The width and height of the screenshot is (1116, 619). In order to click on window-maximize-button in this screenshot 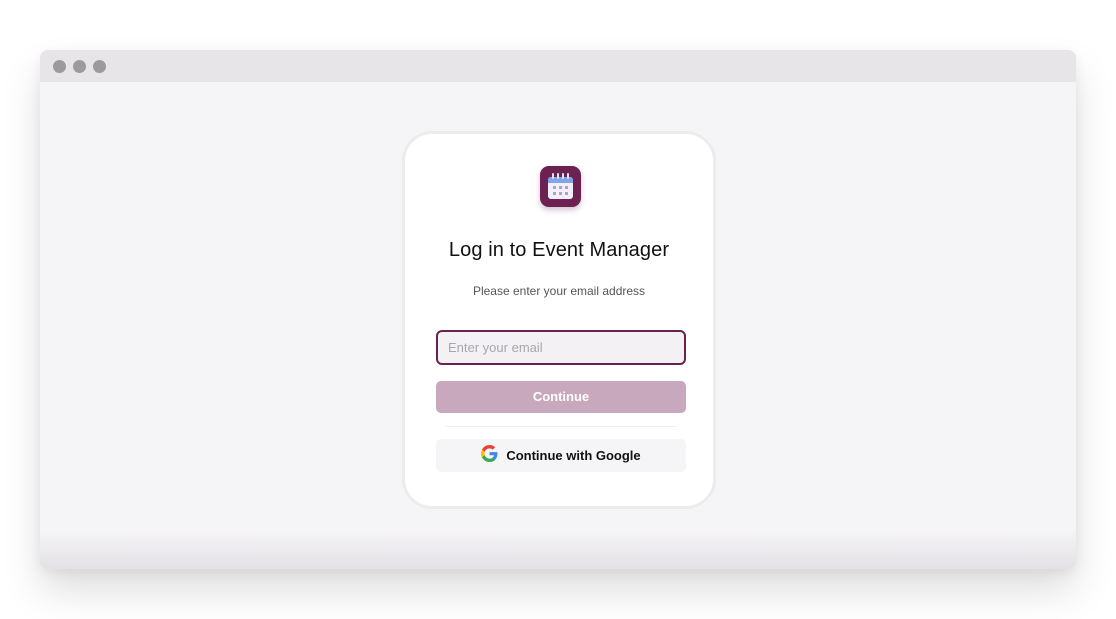, I will do `click(99, 66)`.